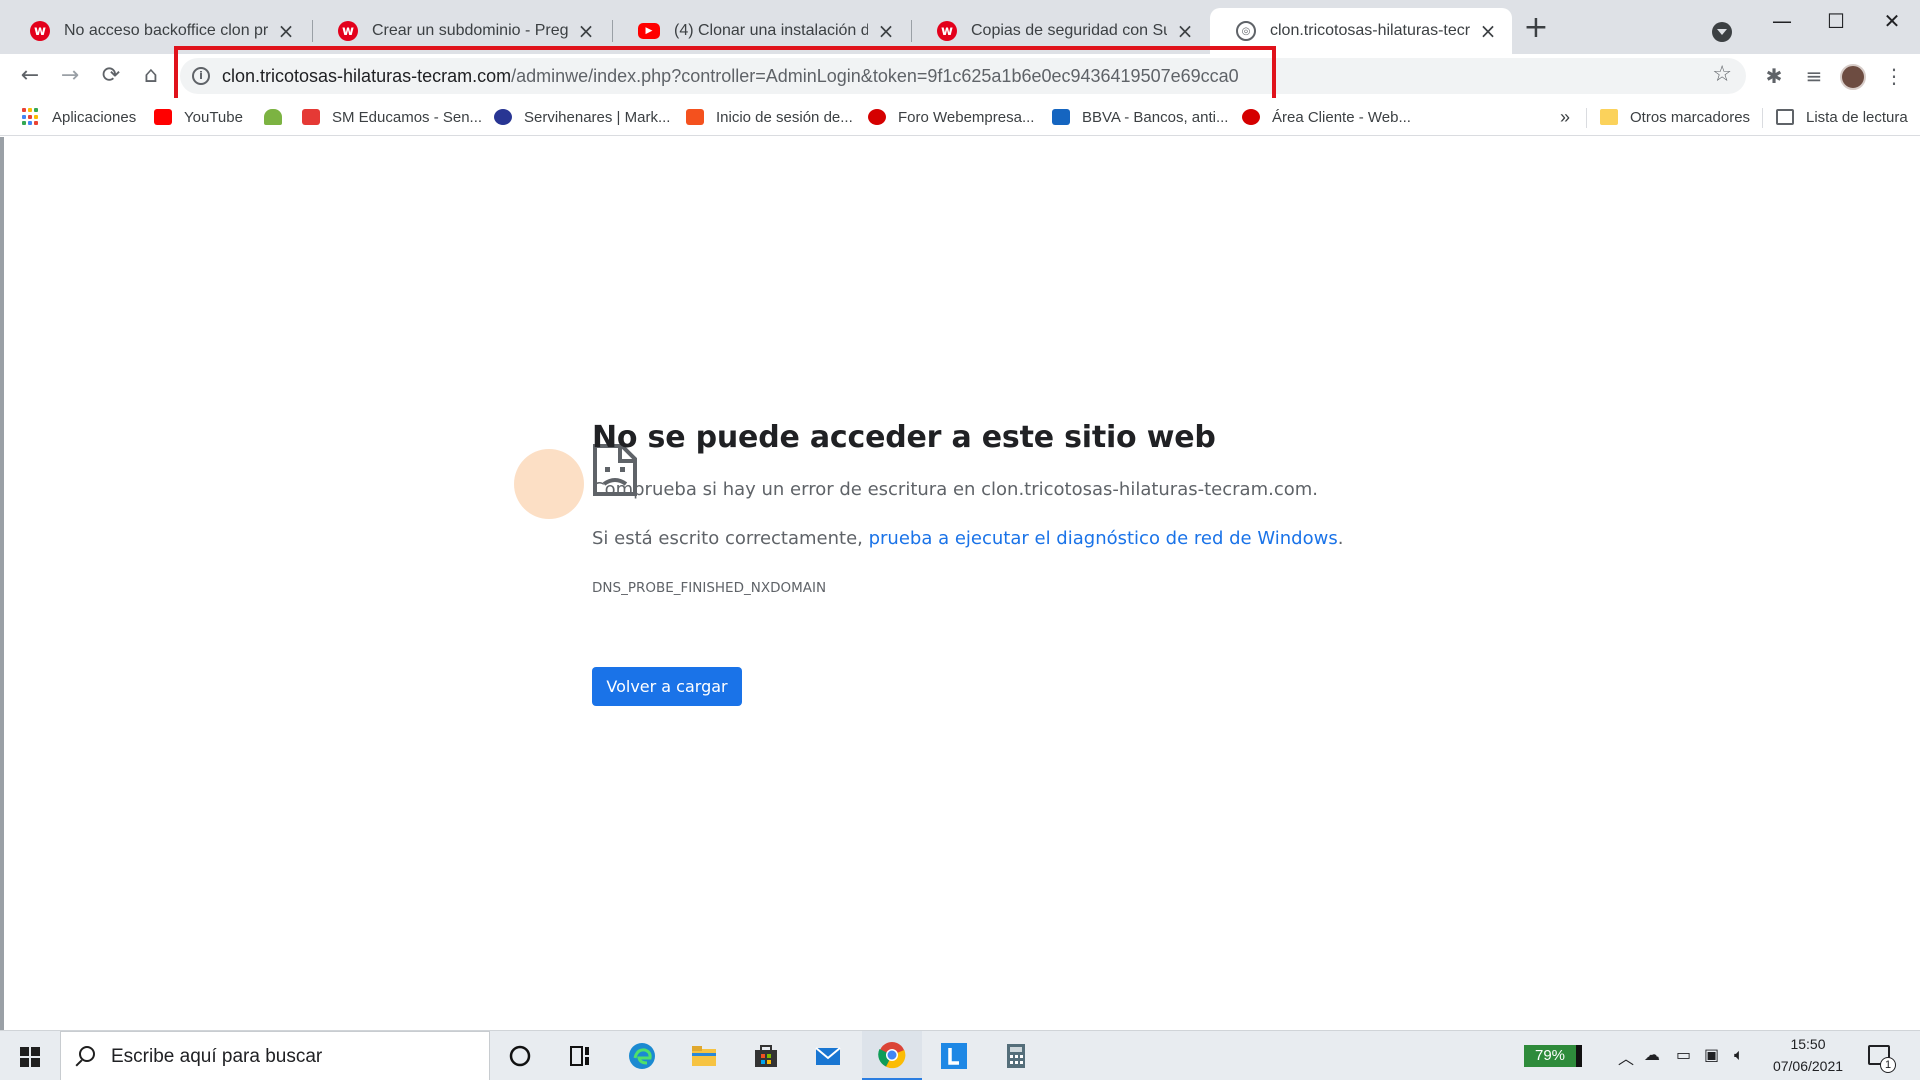 The width and height of the screenshot is (1920, 1080). I want to click on reading-list-button: Lista de lectura, so click(1842, 117).